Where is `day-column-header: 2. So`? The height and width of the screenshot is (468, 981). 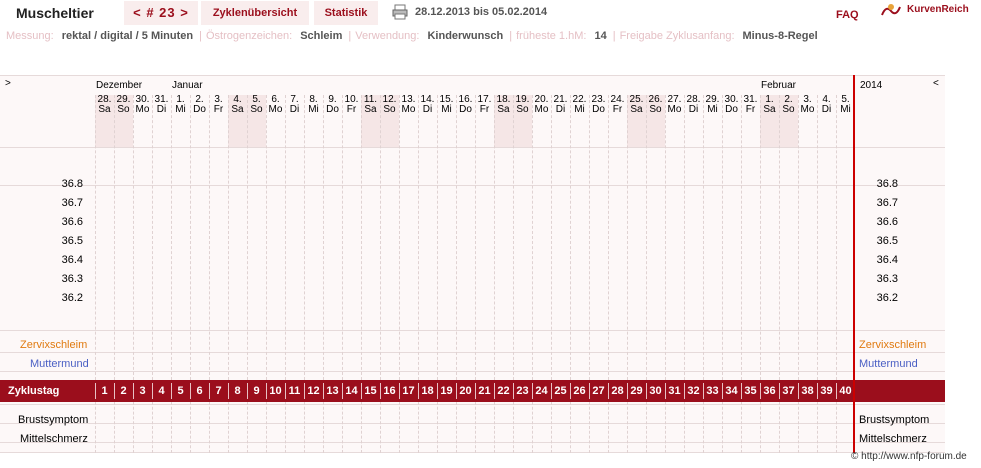 day-column-header: 2. So is located at coordinates (788, 121).